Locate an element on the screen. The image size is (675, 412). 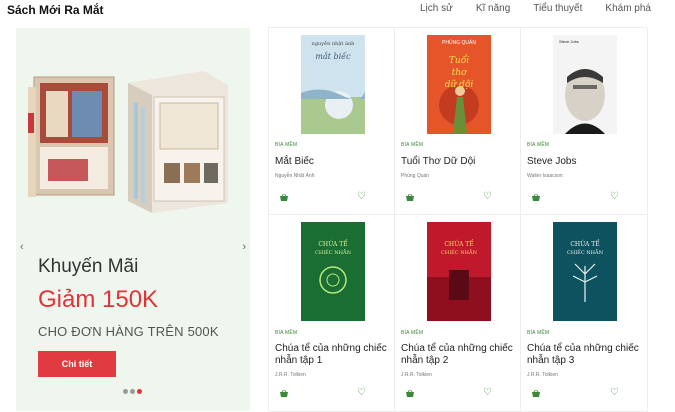
svg-text: Tuổi is located at coordinates (459, 60).